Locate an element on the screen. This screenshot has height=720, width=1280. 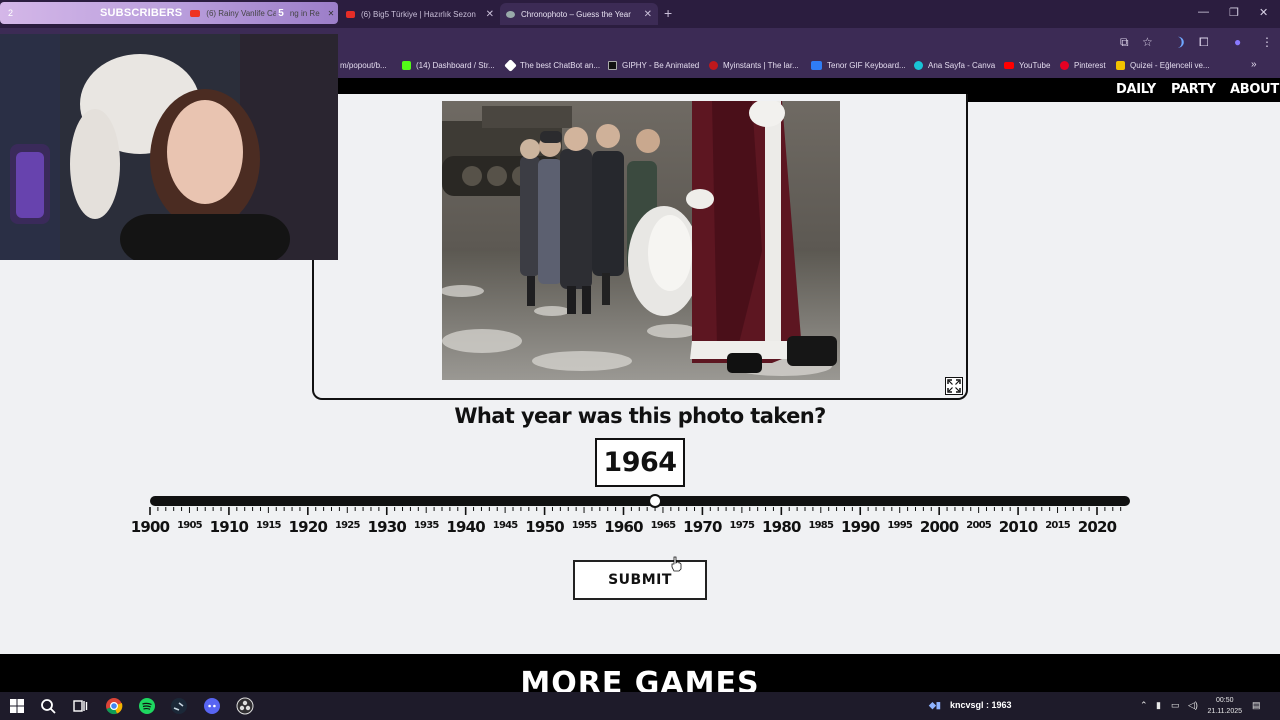
more-games-section: MORE GAMES is located at coordinates (640, 673).